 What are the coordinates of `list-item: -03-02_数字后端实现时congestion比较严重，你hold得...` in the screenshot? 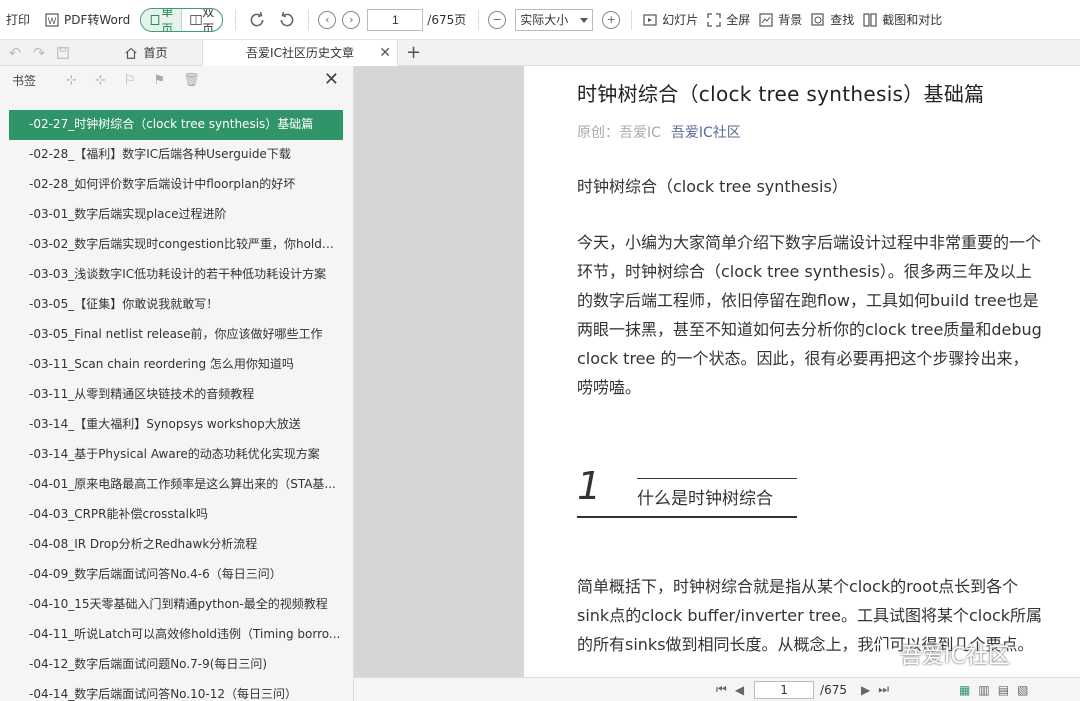 It's located at (176, 245).